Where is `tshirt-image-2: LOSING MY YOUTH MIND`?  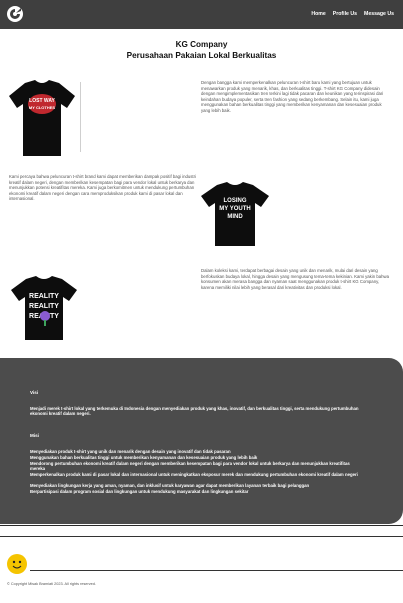 tshirt-image-2: LOSING MY YOUTH MIND is located at coordinates (235, 214).